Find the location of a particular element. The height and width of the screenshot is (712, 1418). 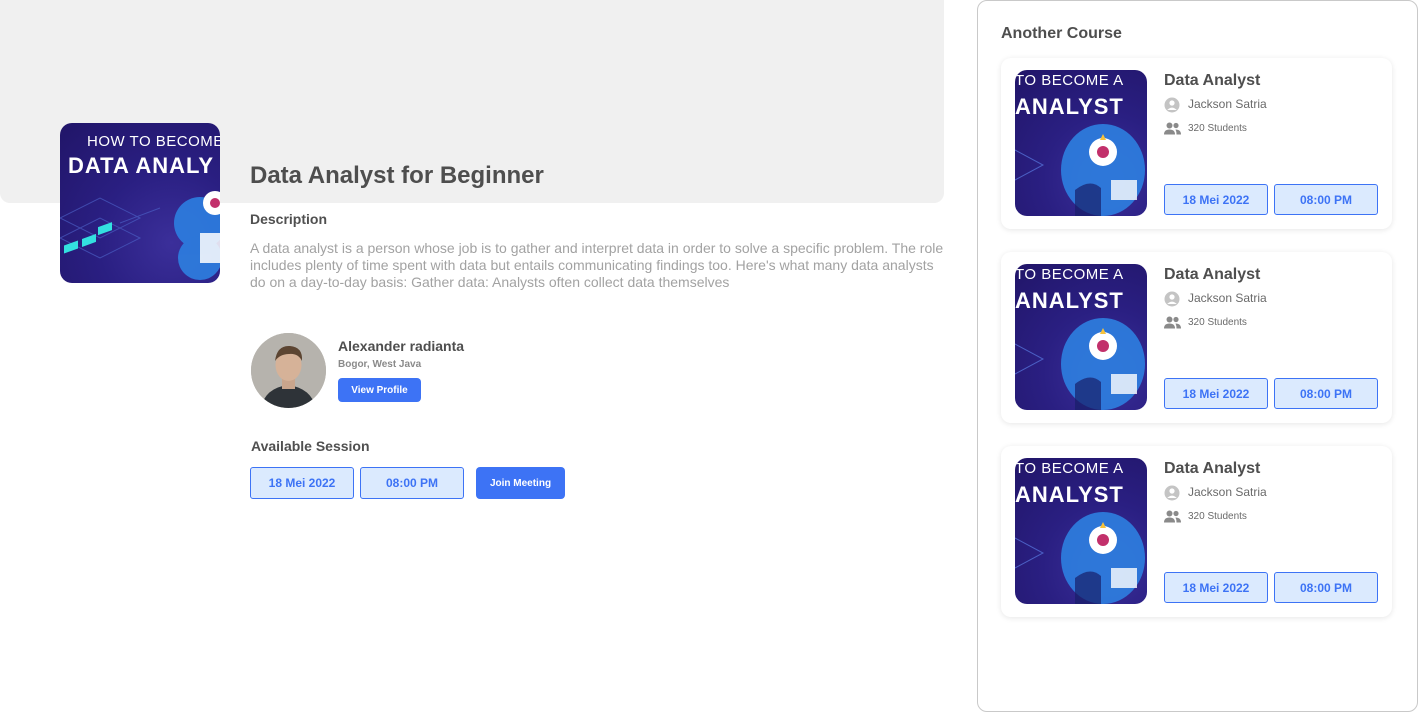

mentor-name: Alexander radianta is located at coordinates (401, 346).